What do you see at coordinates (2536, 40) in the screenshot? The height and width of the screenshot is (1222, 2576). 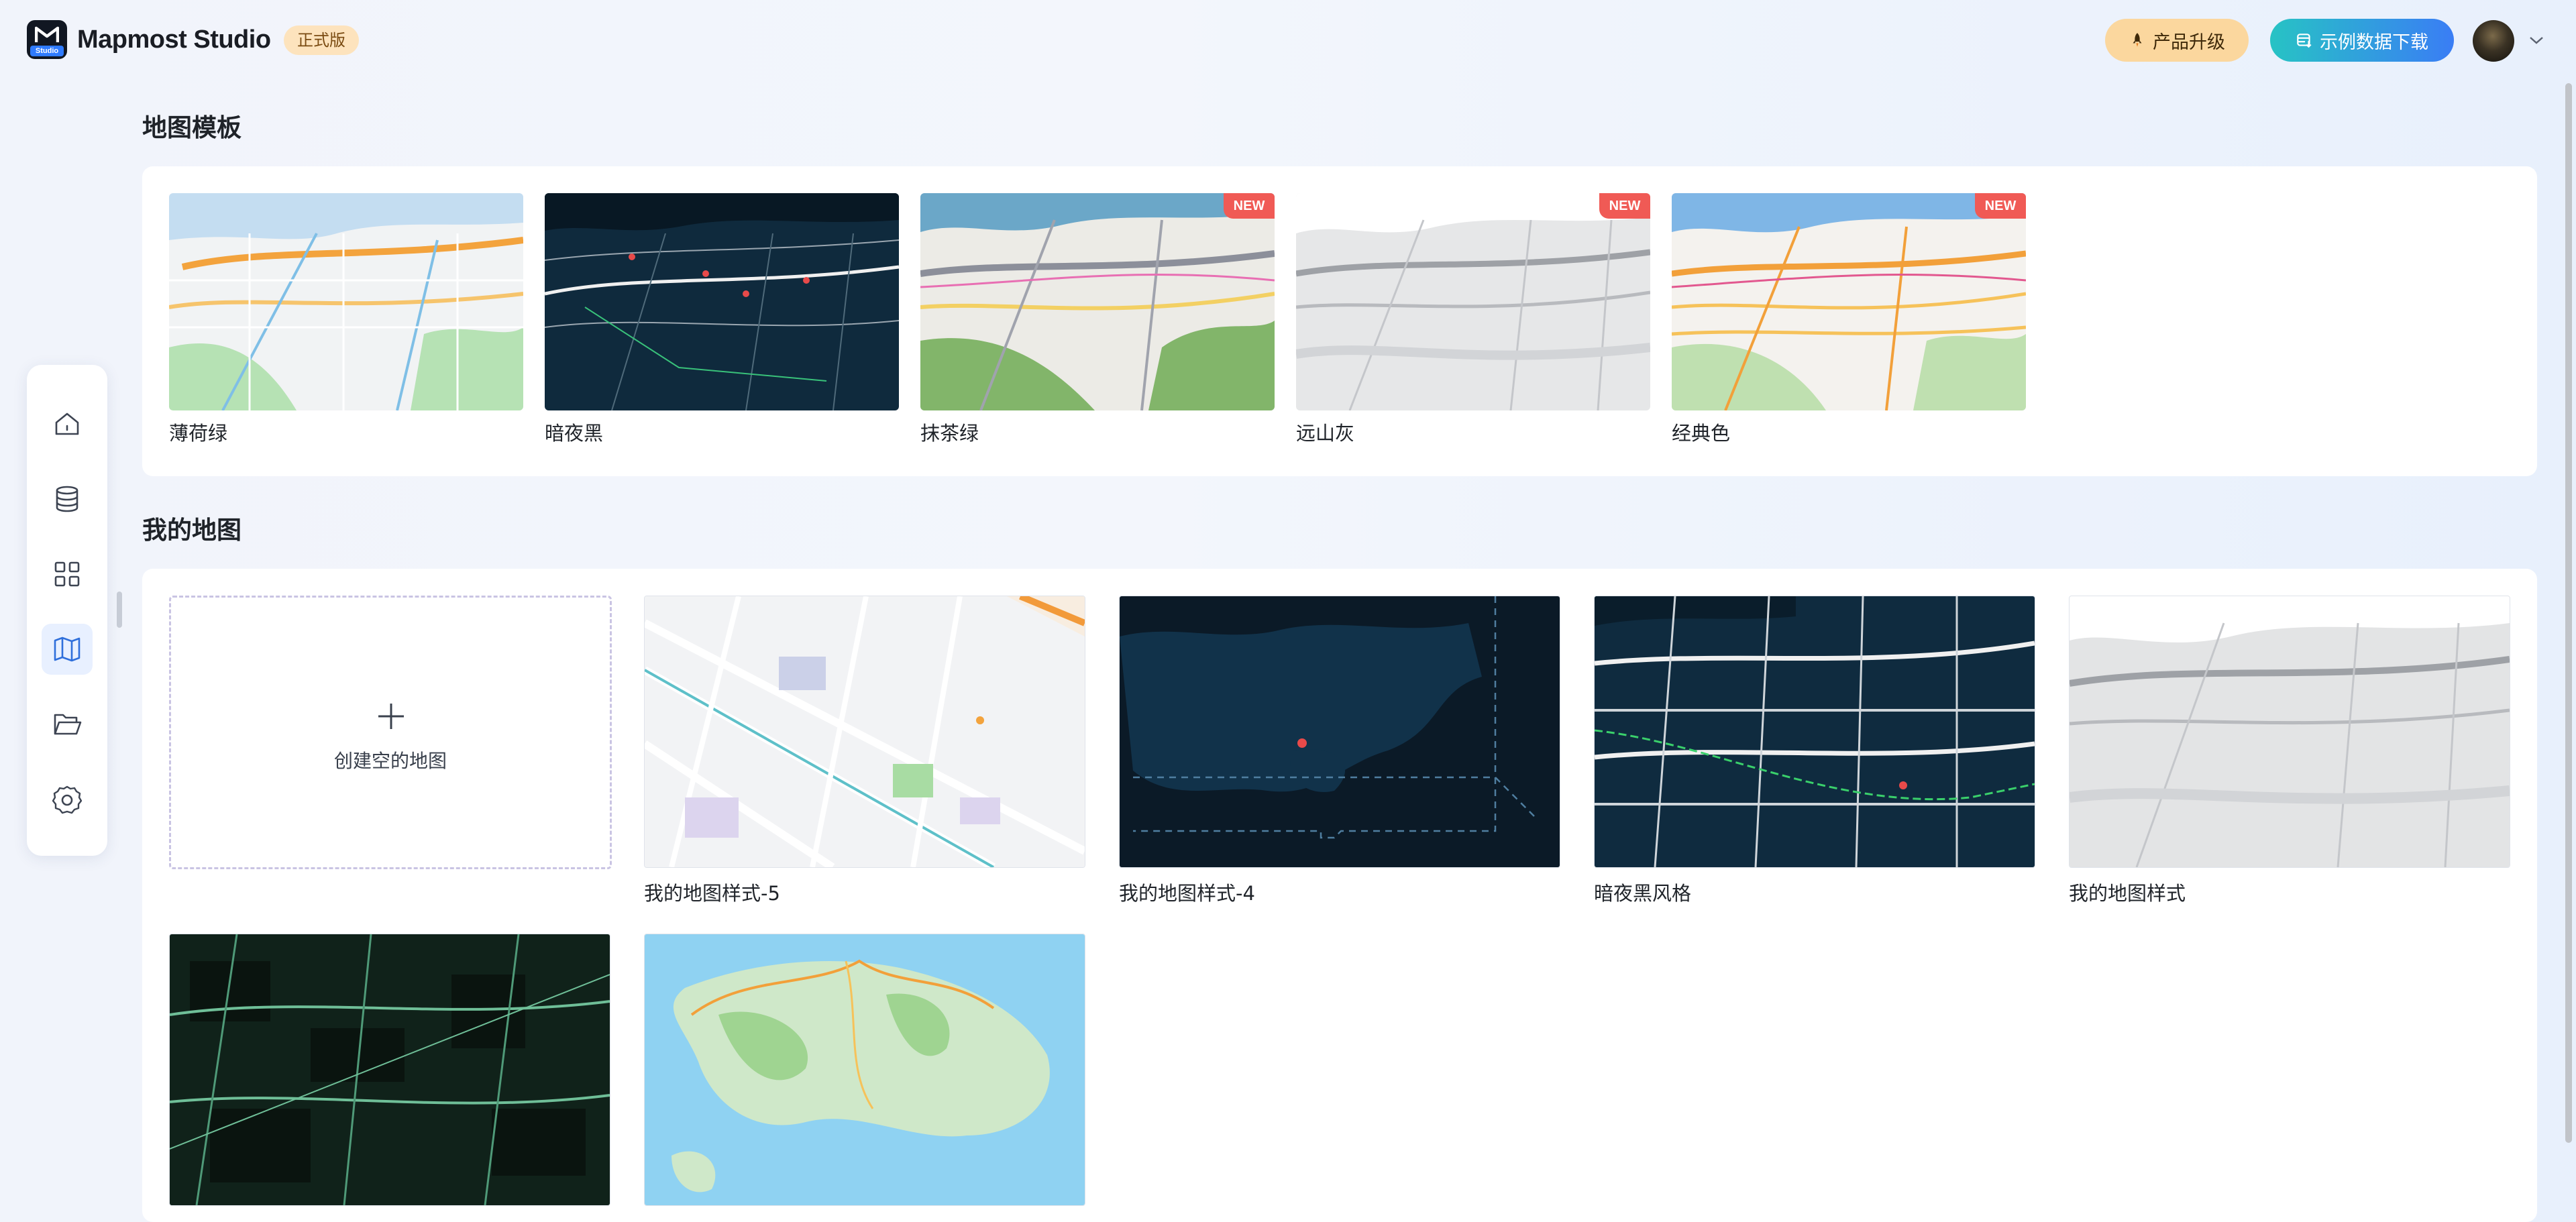 I see `chevron-down-icon` at bounding box center [2536, 40].